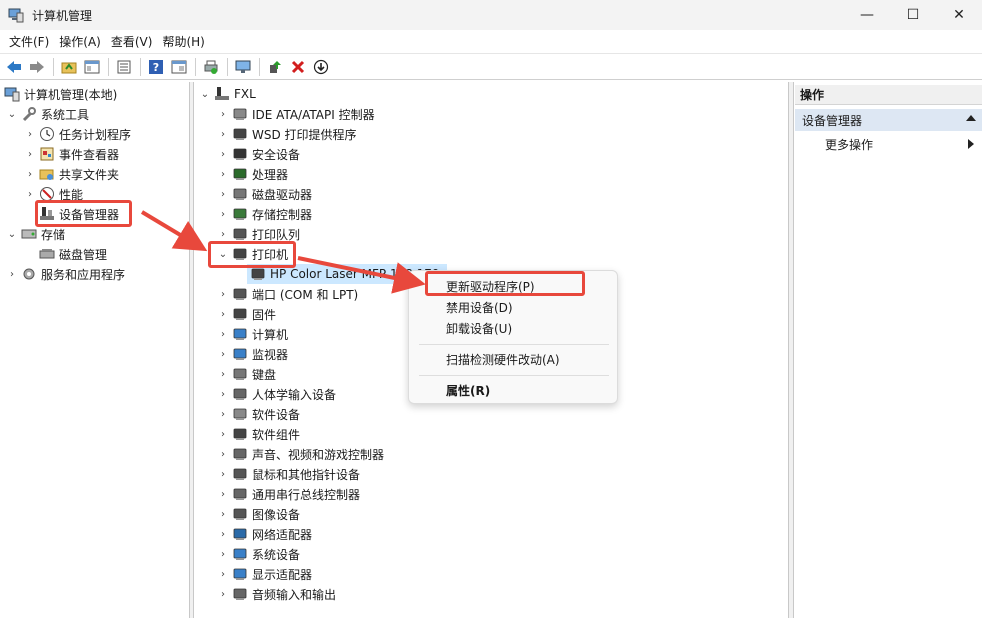 The width and height of the screenshot is (982, 618). I want to click on annotation-arrows, so click(283, 252).